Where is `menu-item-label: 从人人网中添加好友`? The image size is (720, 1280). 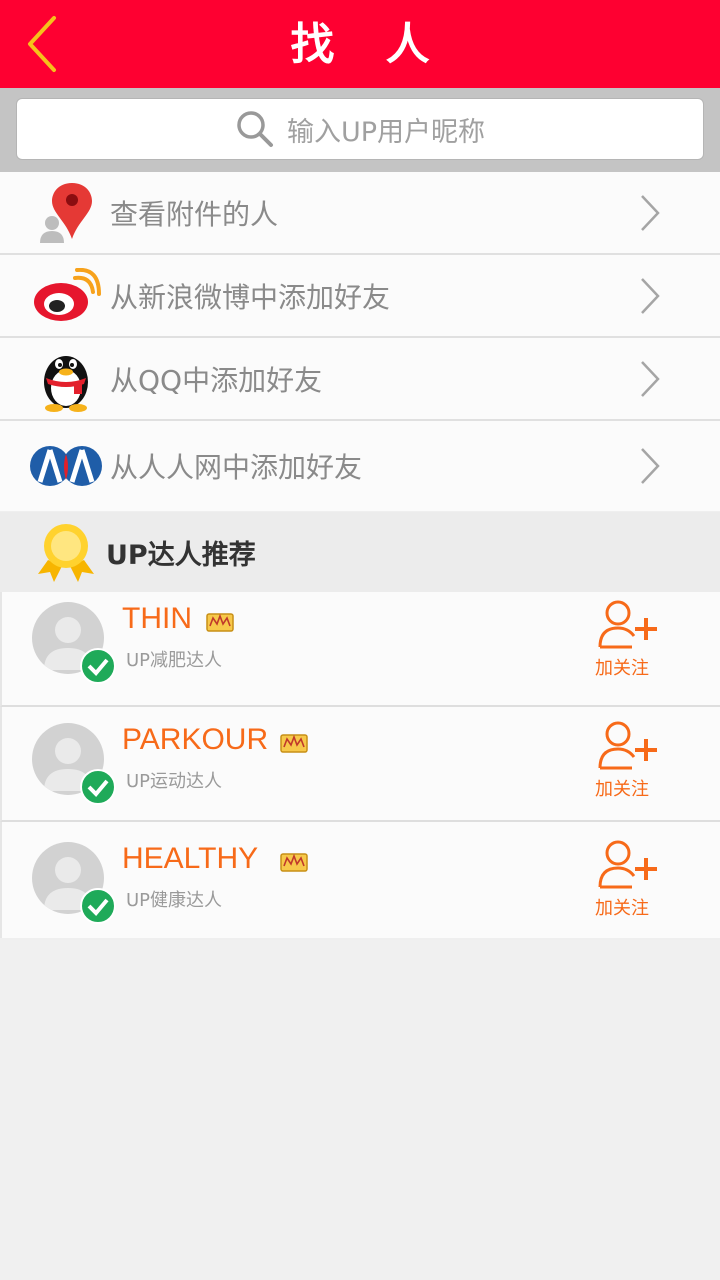 menu-item-label: 从人人网中添加好友 is located at coordinates (236, 467).